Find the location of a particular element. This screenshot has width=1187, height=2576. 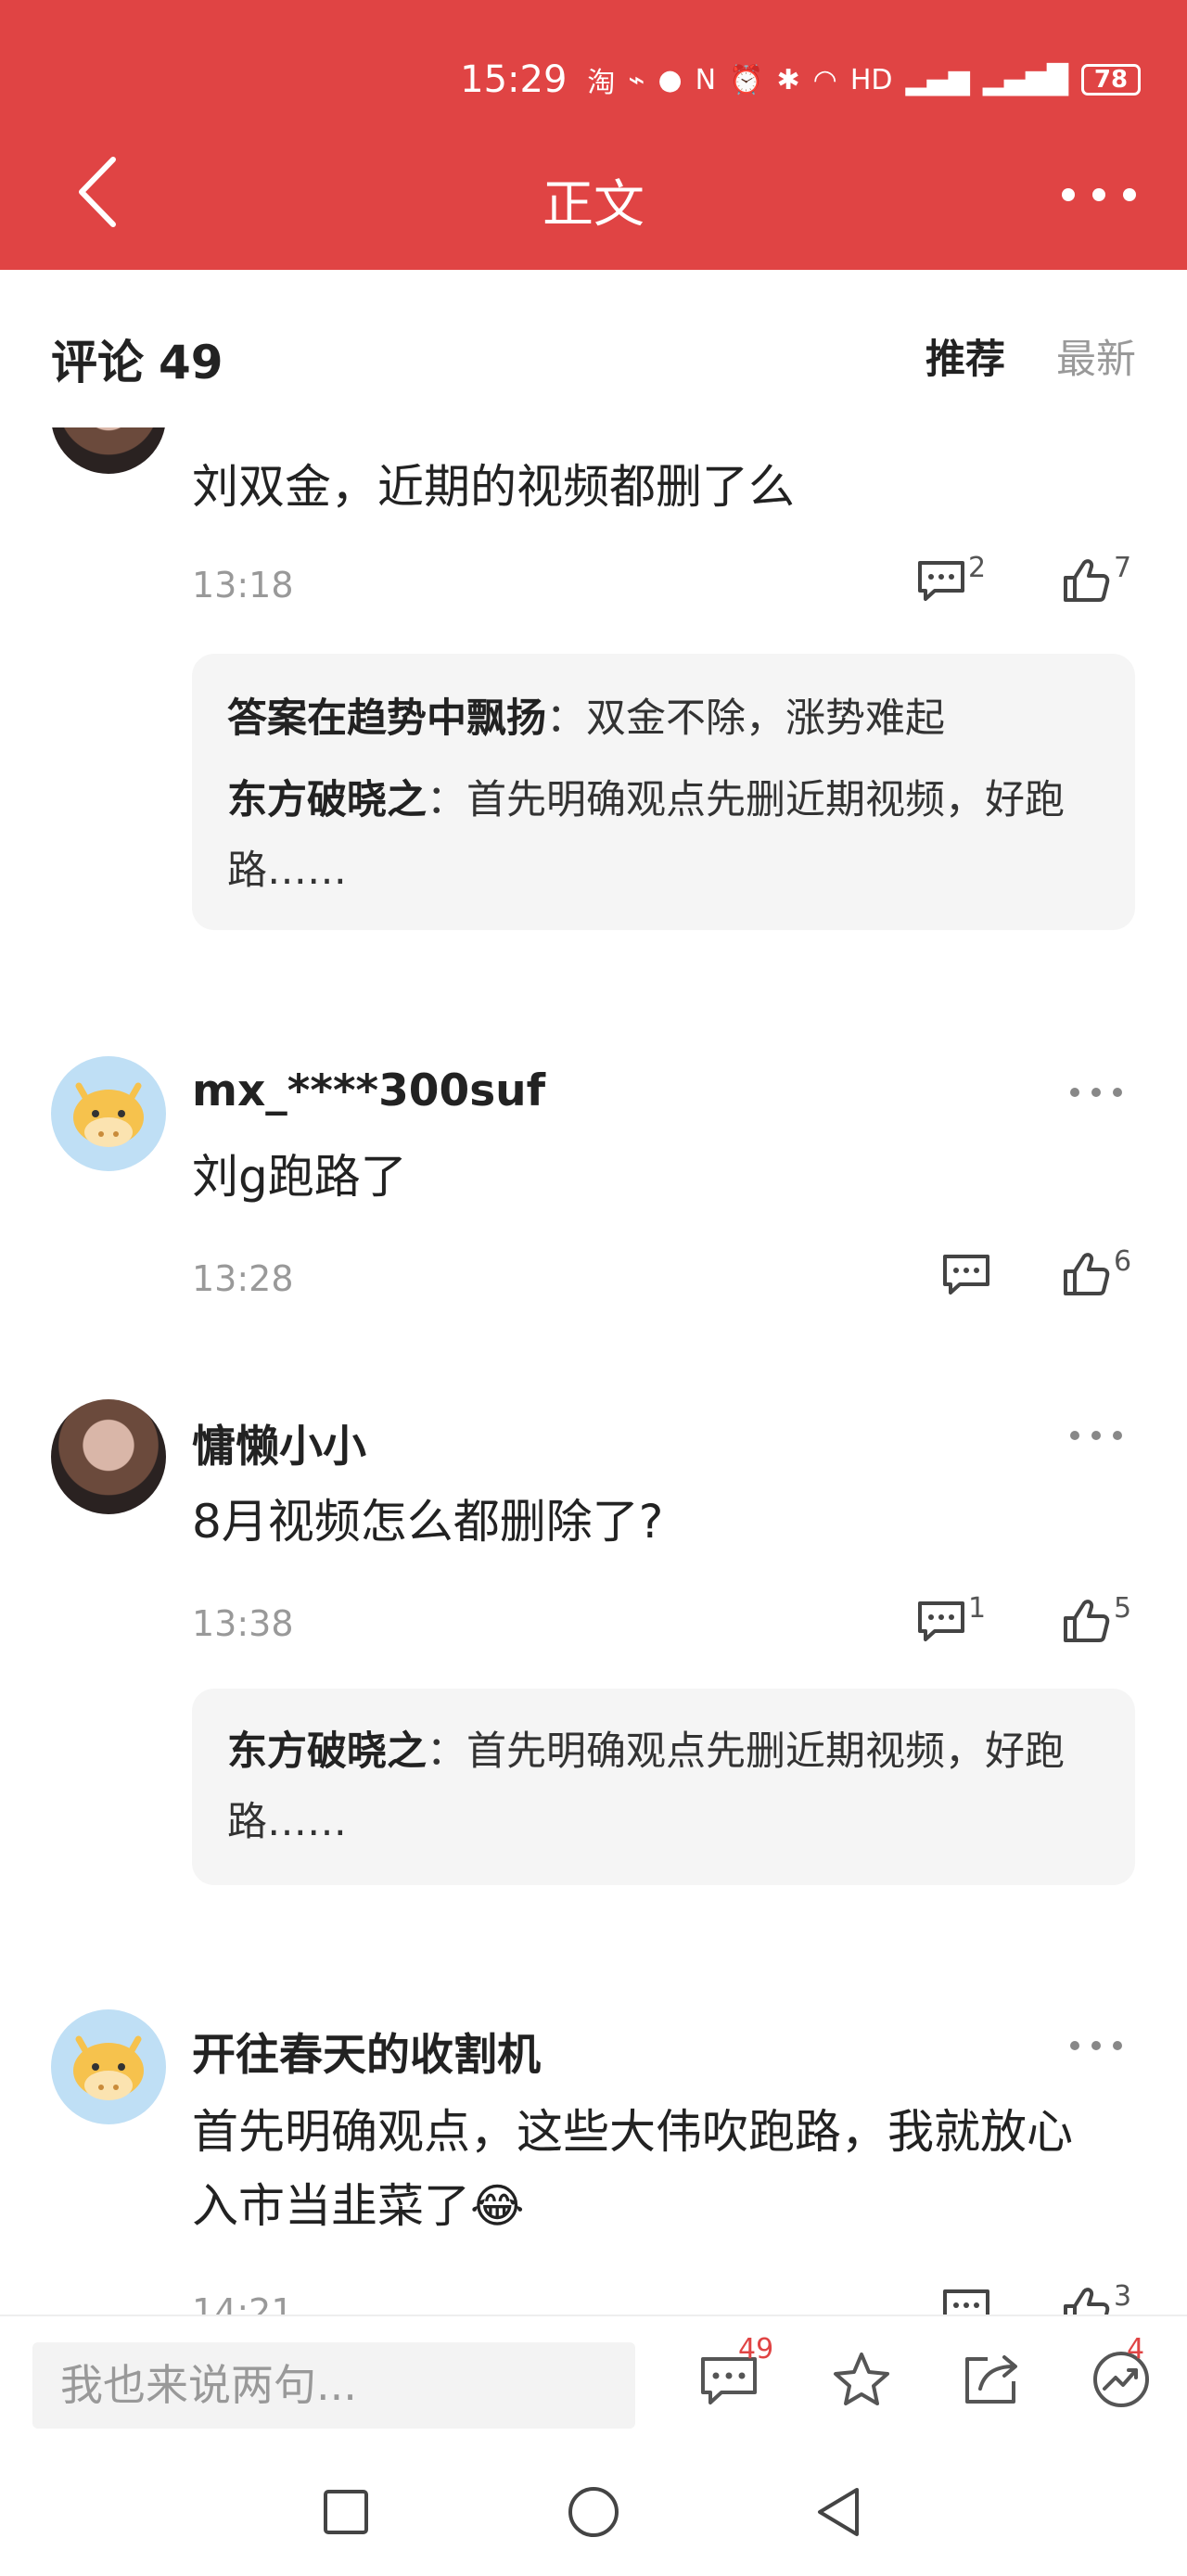

more-options-button is located at coordinates (1099, 195).